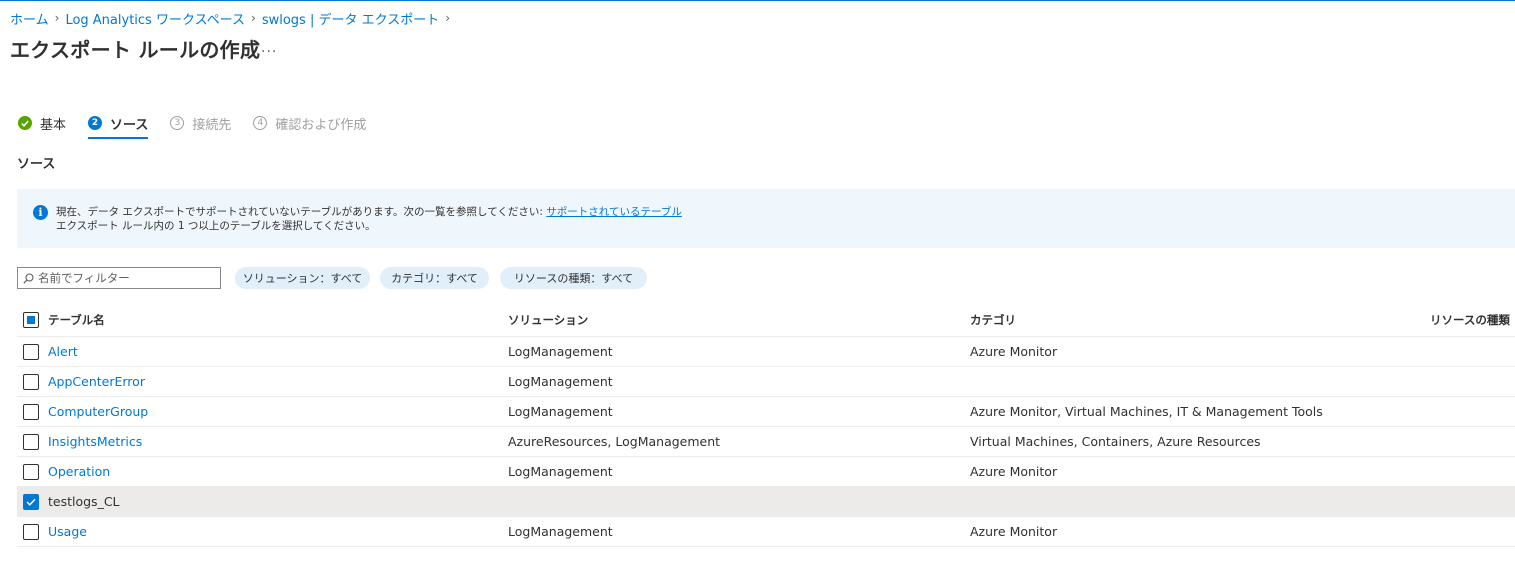 The width and height of the screenshot is (1515, 563). What do you see at coordinates (993, 320) in the screenshot?
I see `column-header-category: カテゴリ` at bounding box center [993, 320].